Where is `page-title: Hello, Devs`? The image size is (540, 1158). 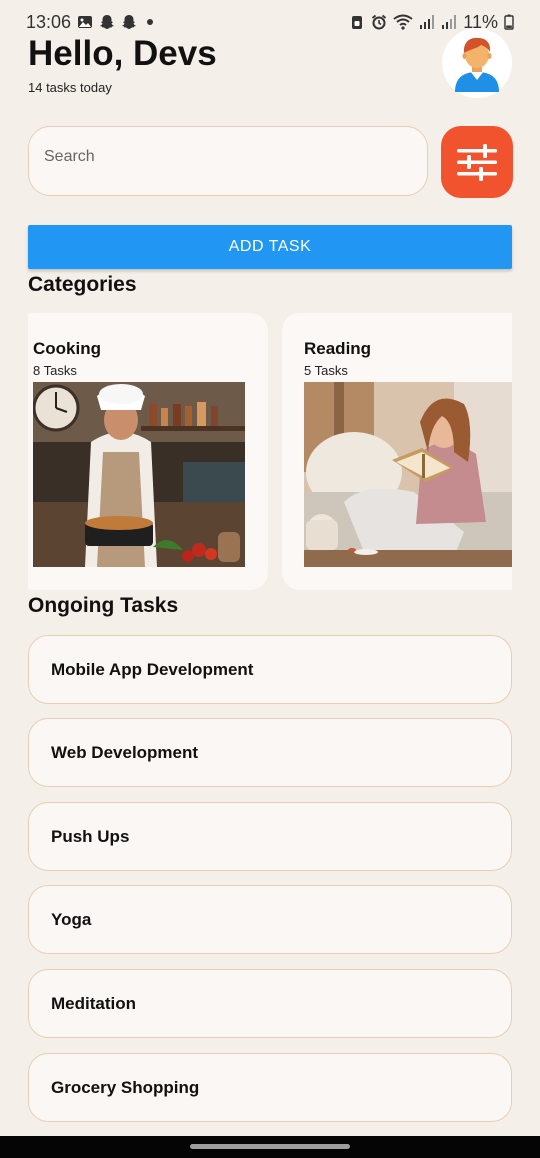
page-title: Hello, Devs is located at coordinates (122, 53).